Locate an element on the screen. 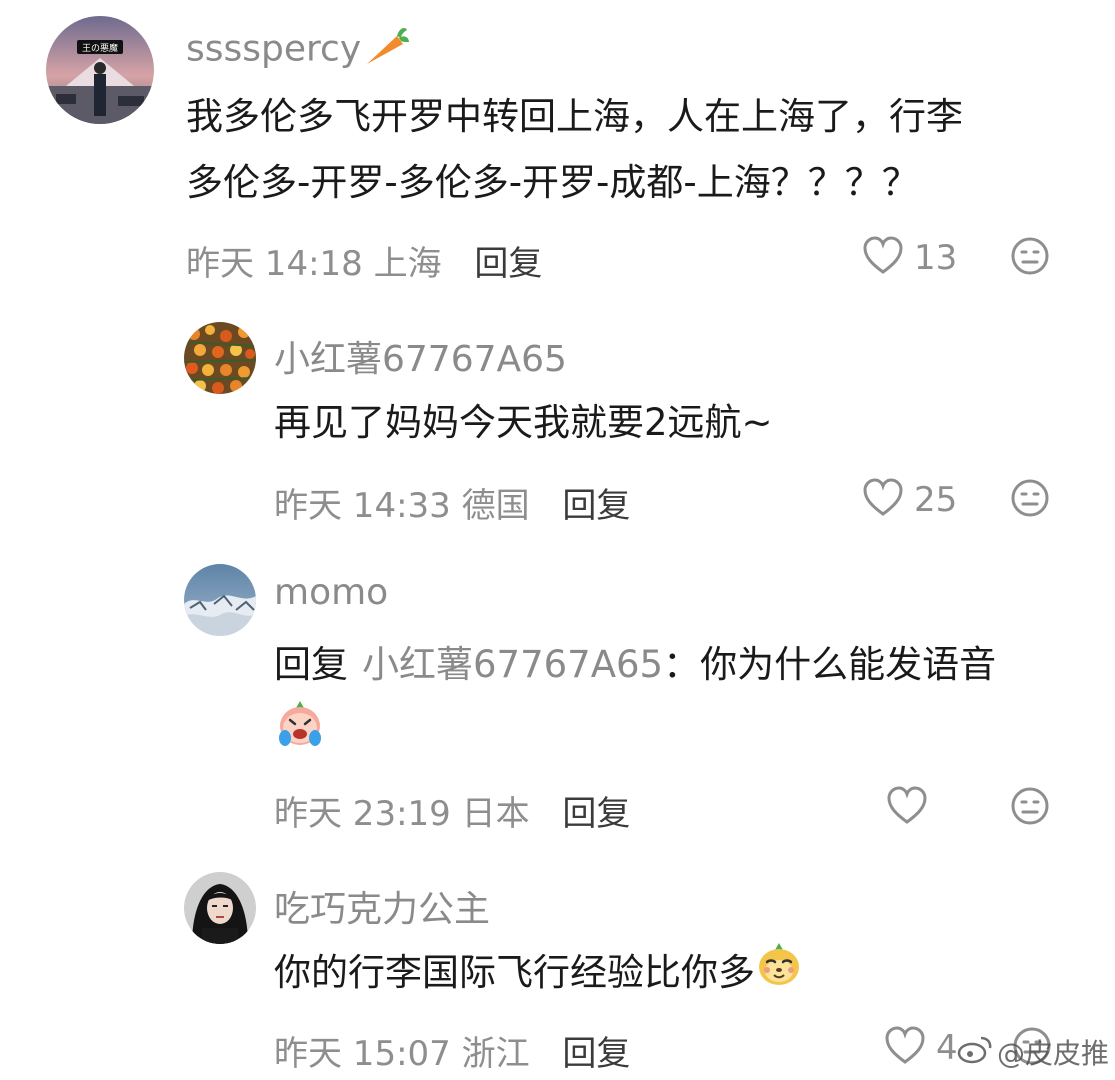 The height and width of the screenshot is (1080, 1115). comment-line: 再见了妈妈今天我就要2远航~ is located at coordinates (523, 422).